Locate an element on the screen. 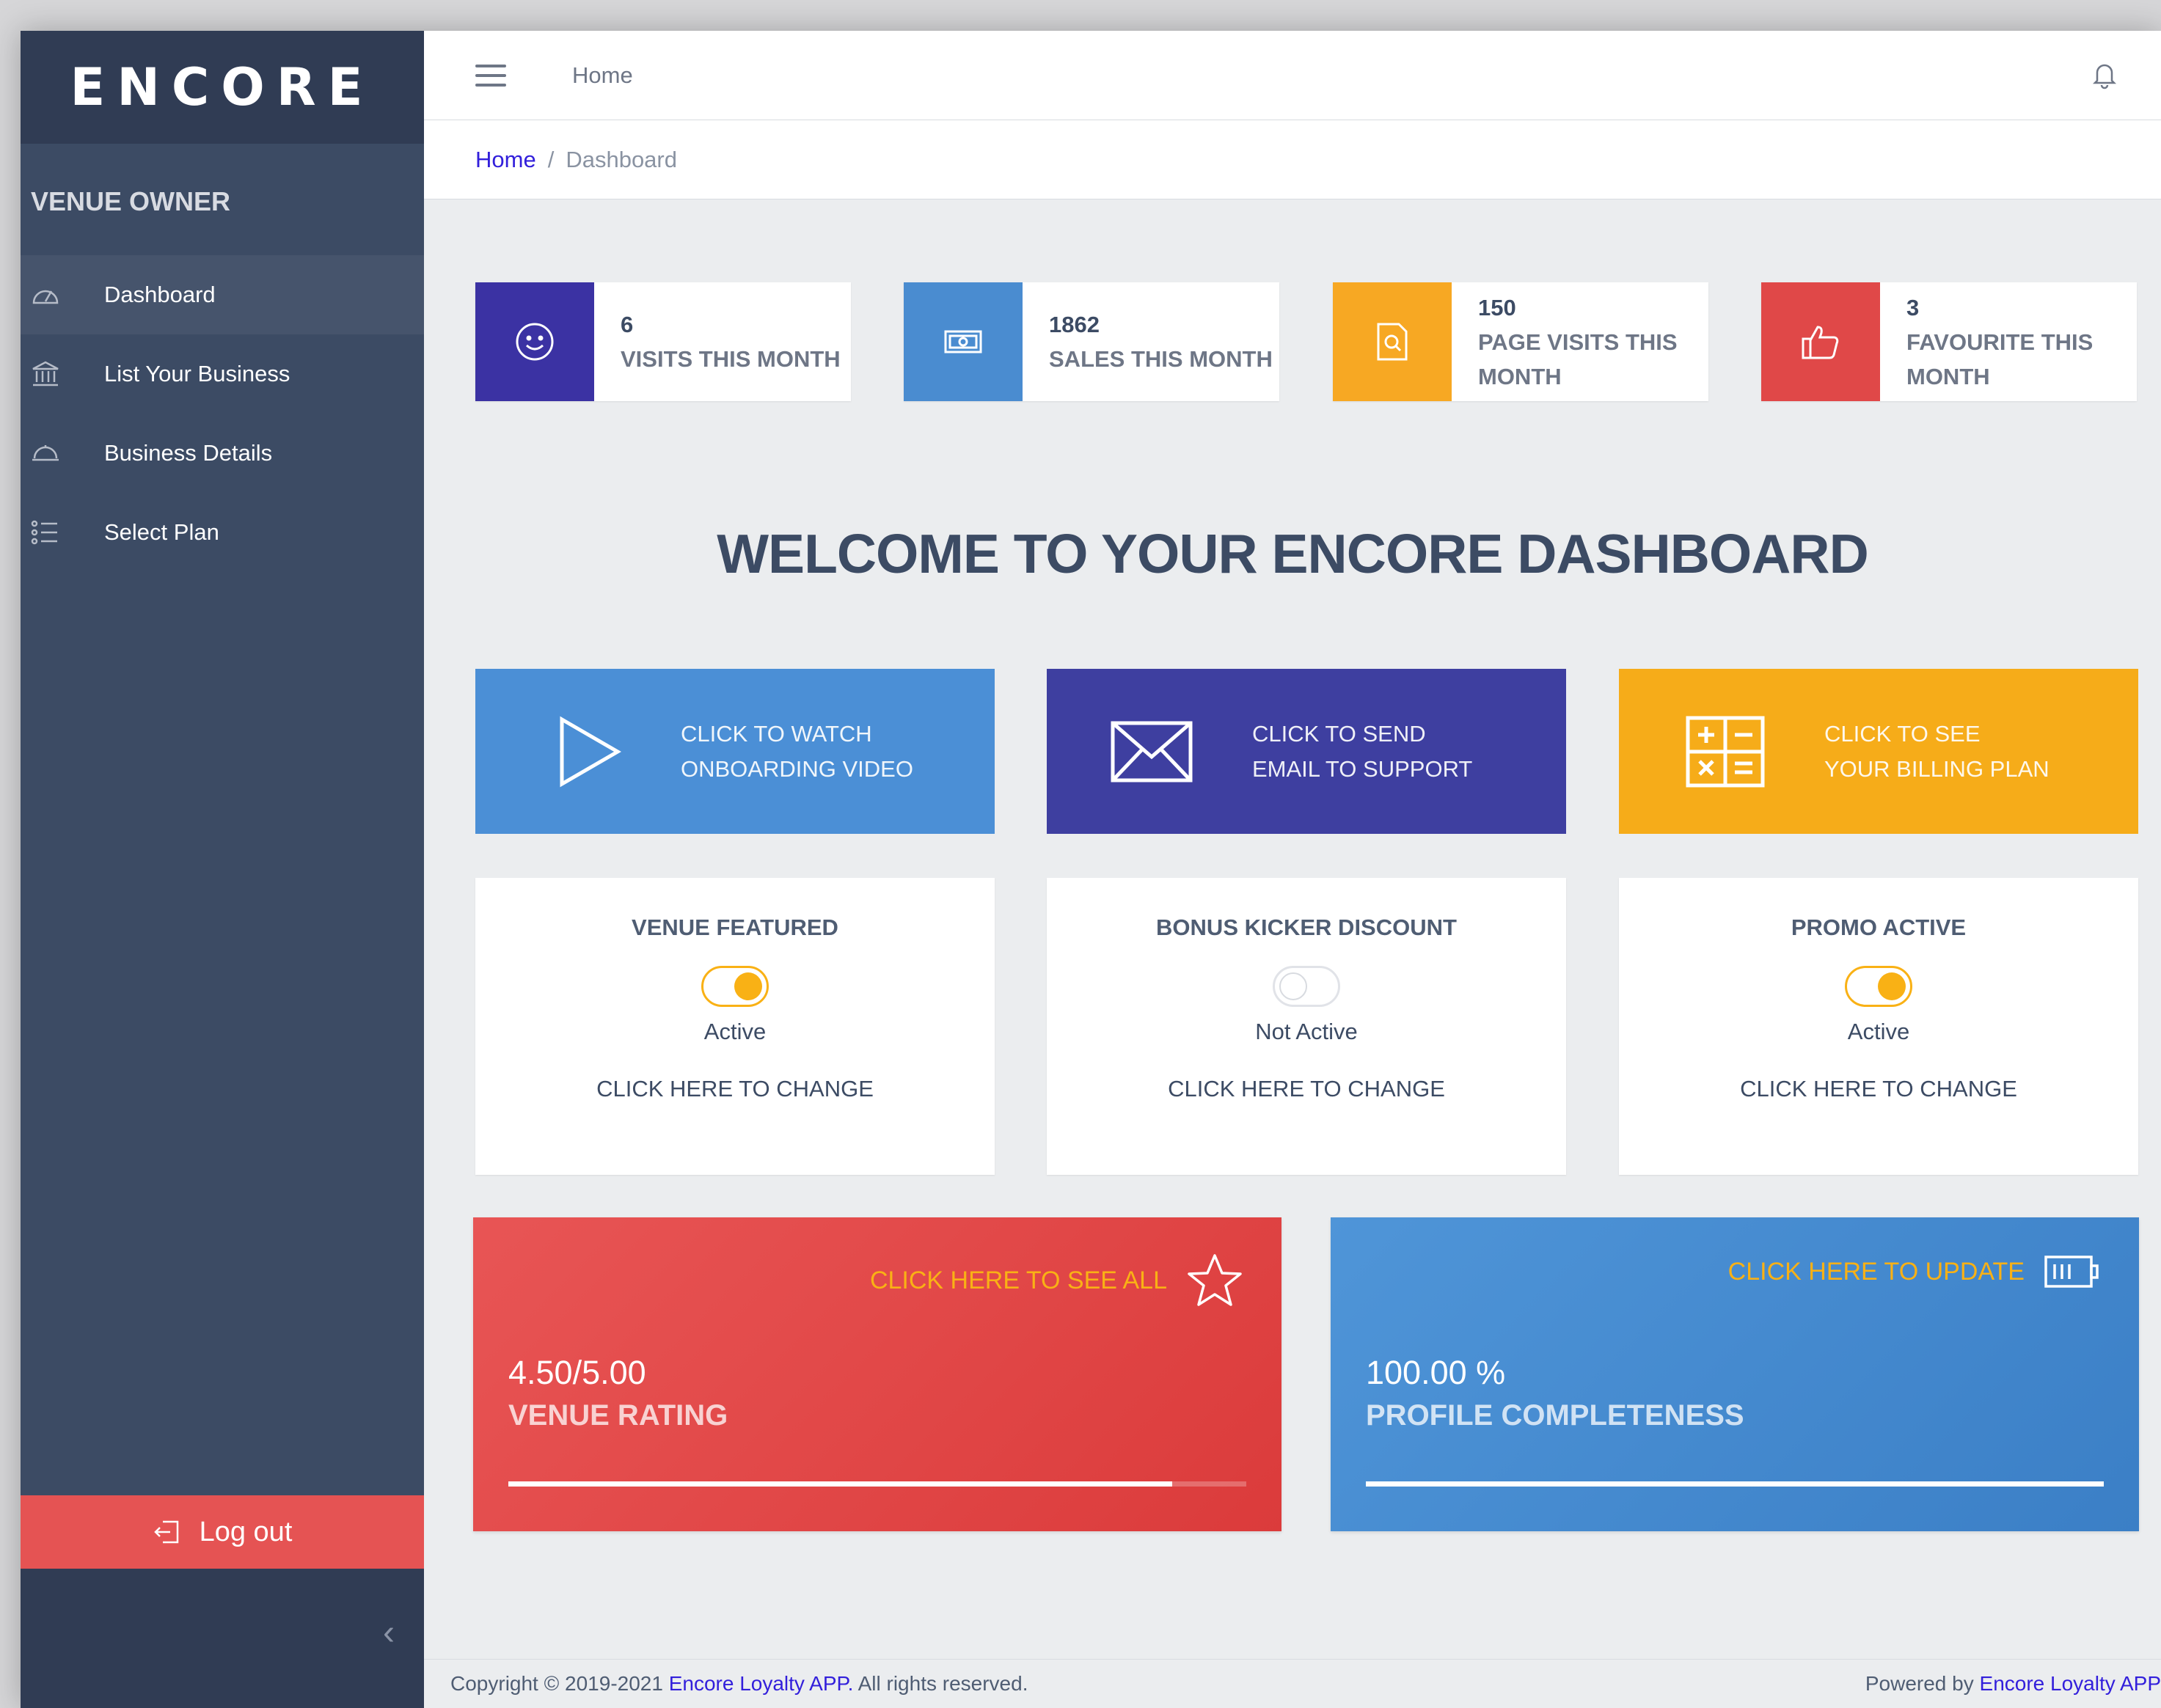  breadcrumb: Home / Dashboard is located at coordinates (1292, 159).